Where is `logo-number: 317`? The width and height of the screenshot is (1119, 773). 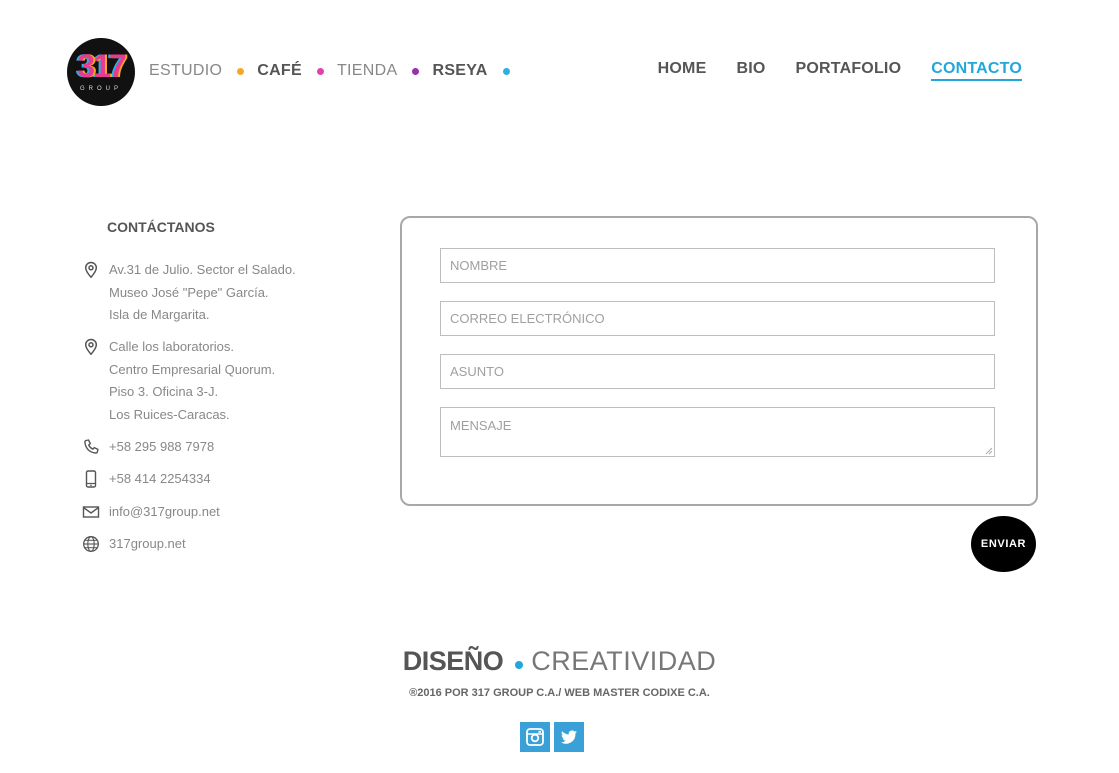 logo-number: 317 is located at coordinates (101, 66).